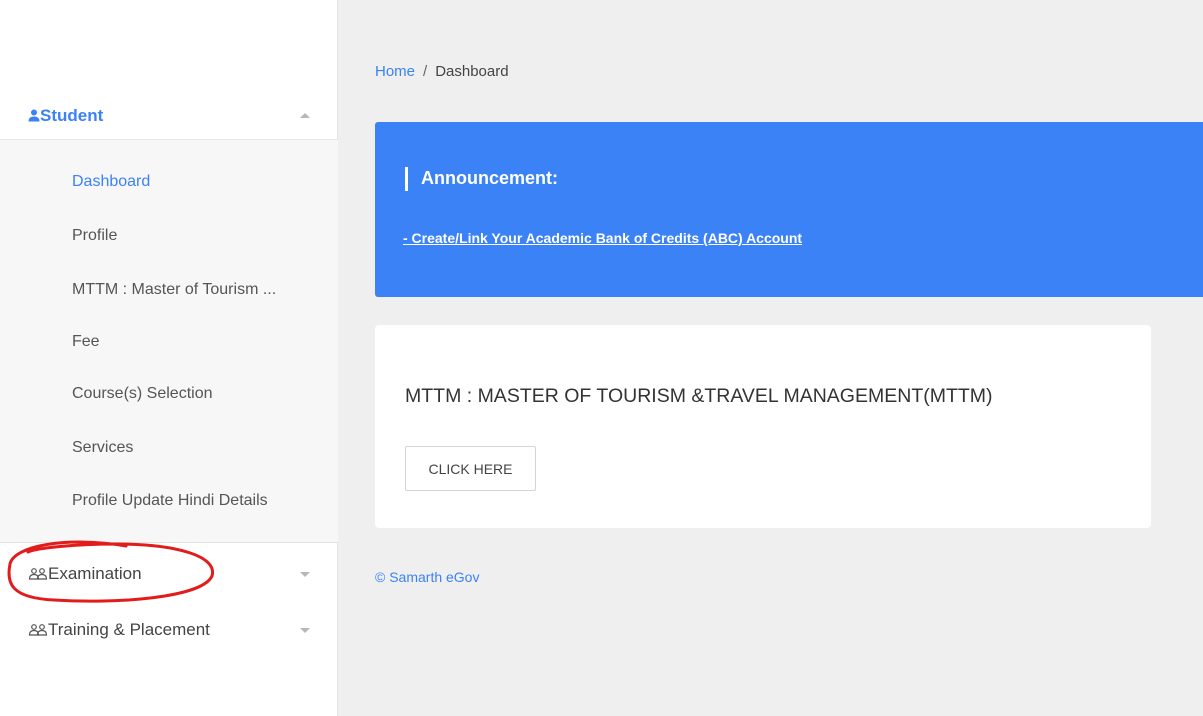 The image size is (1203, 716). What do you see at coordinates (111, 182) in the screenshot?
I see `submenu-item-dashboard: Dashboard` at bounding box center [111, 182].